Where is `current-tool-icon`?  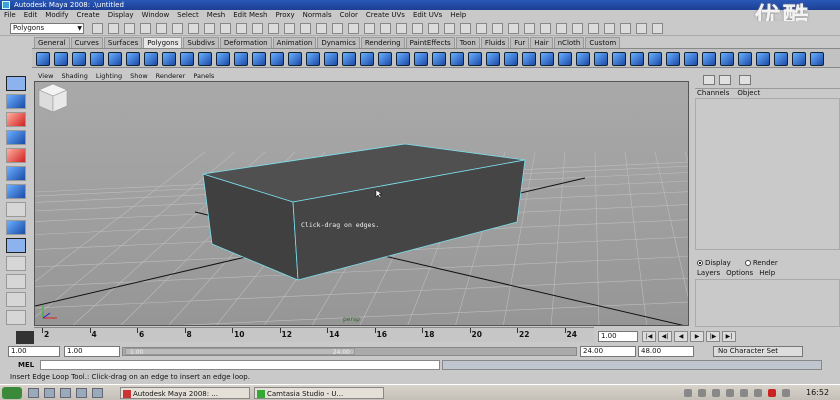
current-tool-icon is located at coordinates (16, 245).